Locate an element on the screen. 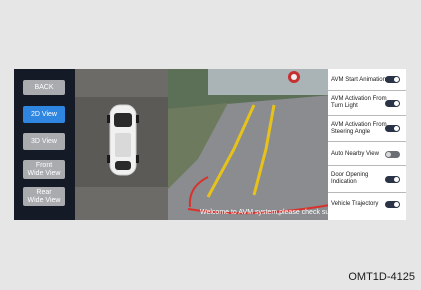 This screenshot has height=290, width=421. setting-auto-nearby-view: Auto Nearby View is located at coordinates (367, 154).